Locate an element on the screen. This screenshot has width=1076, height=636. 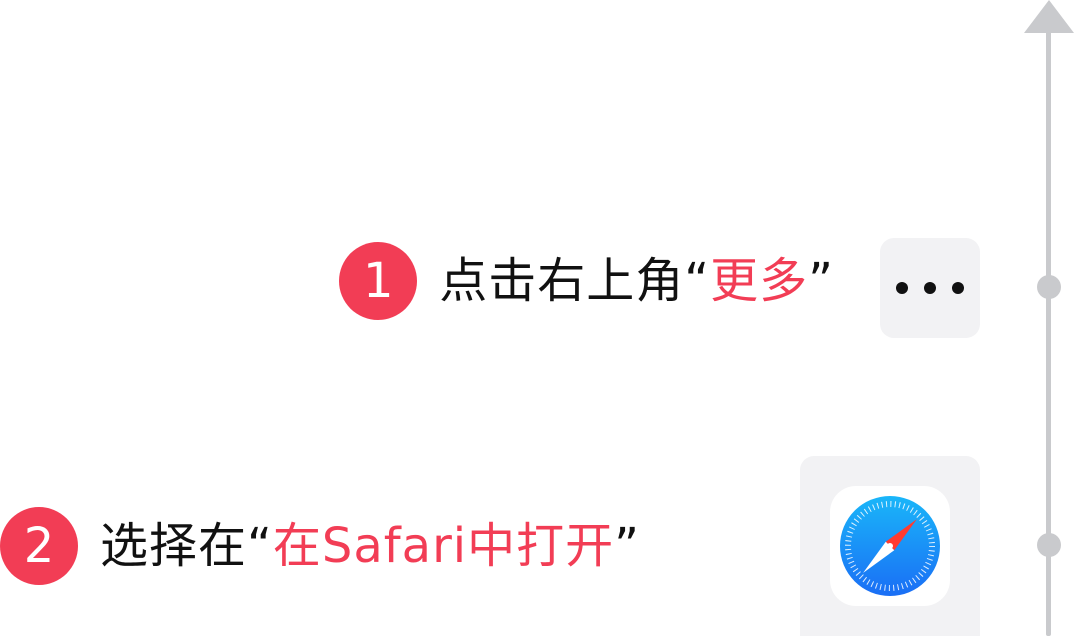
step-2-highlight: 在Safari中打开 is located at coordinates (443, 546).